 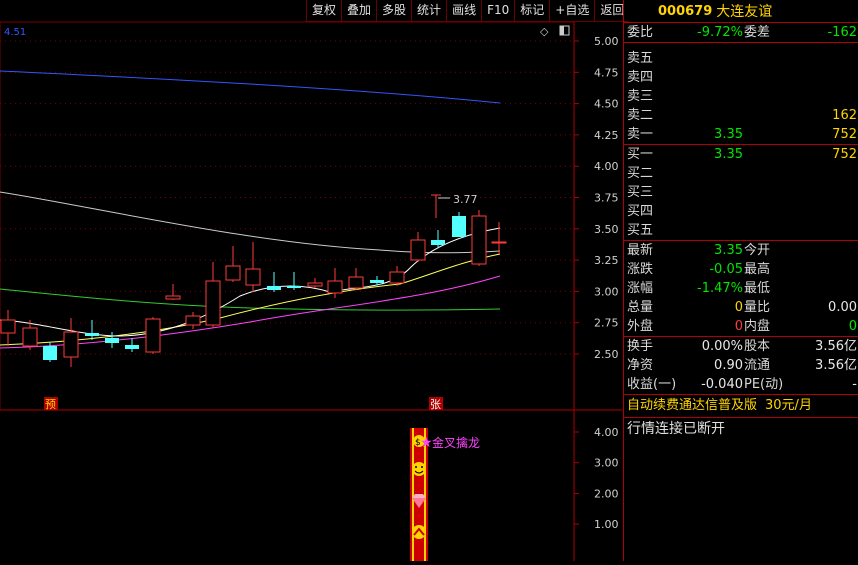 I want to click on marker-zhang: 张, so click(x=436, y=404).